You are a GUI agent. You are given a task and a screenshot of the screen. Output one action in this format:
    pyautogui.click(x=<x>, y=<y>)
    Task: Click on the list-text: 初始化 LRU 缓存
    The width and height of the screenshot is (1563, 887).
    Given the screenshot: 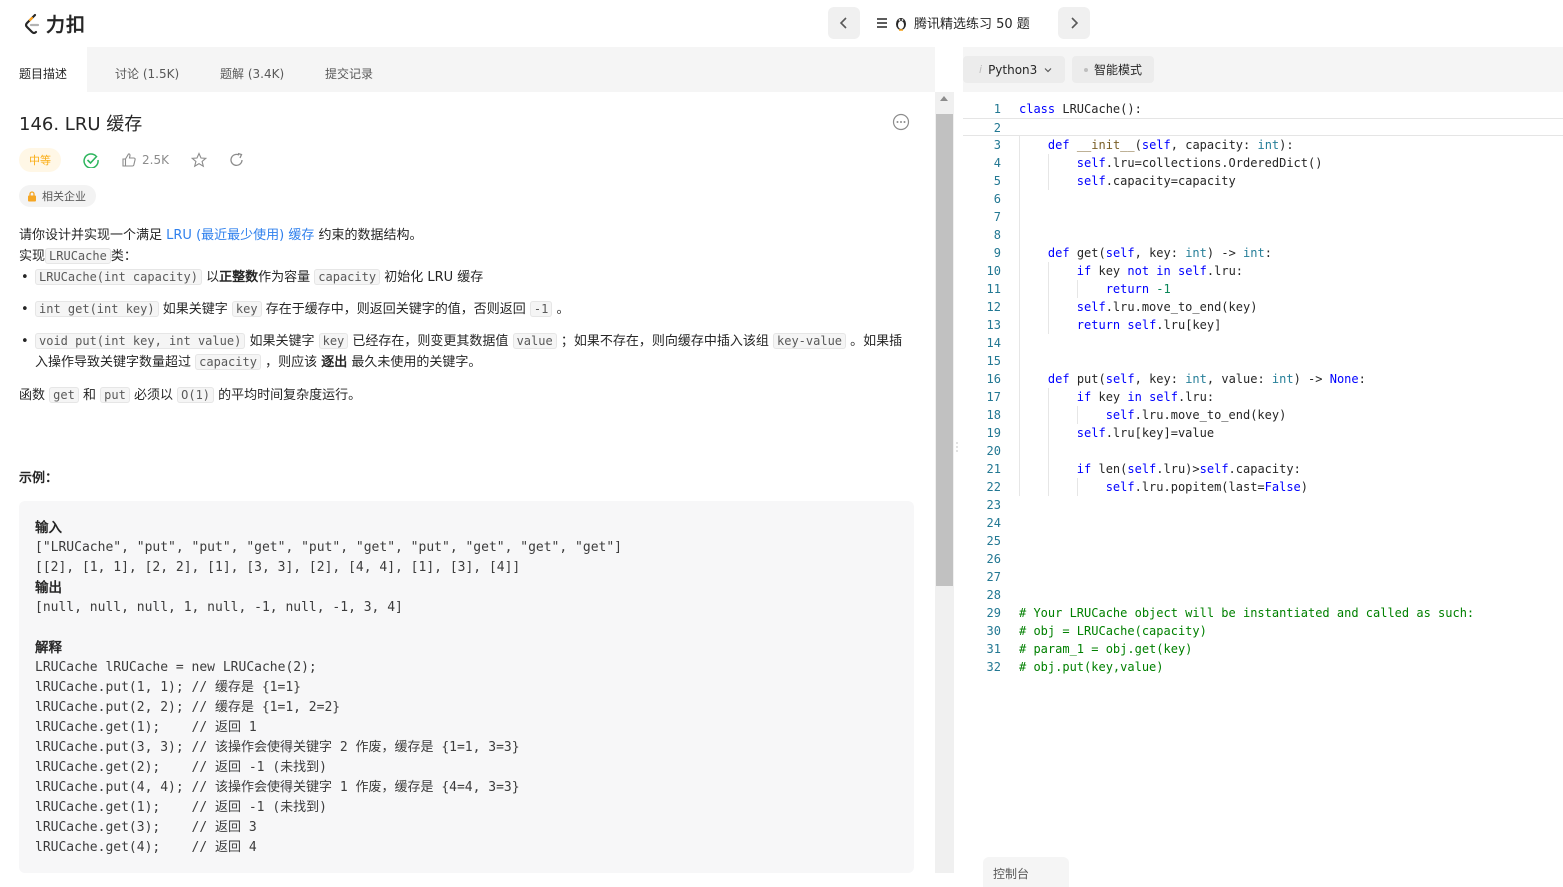 What is the action you would take?
    pyautogui.click(x=434, y=277)
    